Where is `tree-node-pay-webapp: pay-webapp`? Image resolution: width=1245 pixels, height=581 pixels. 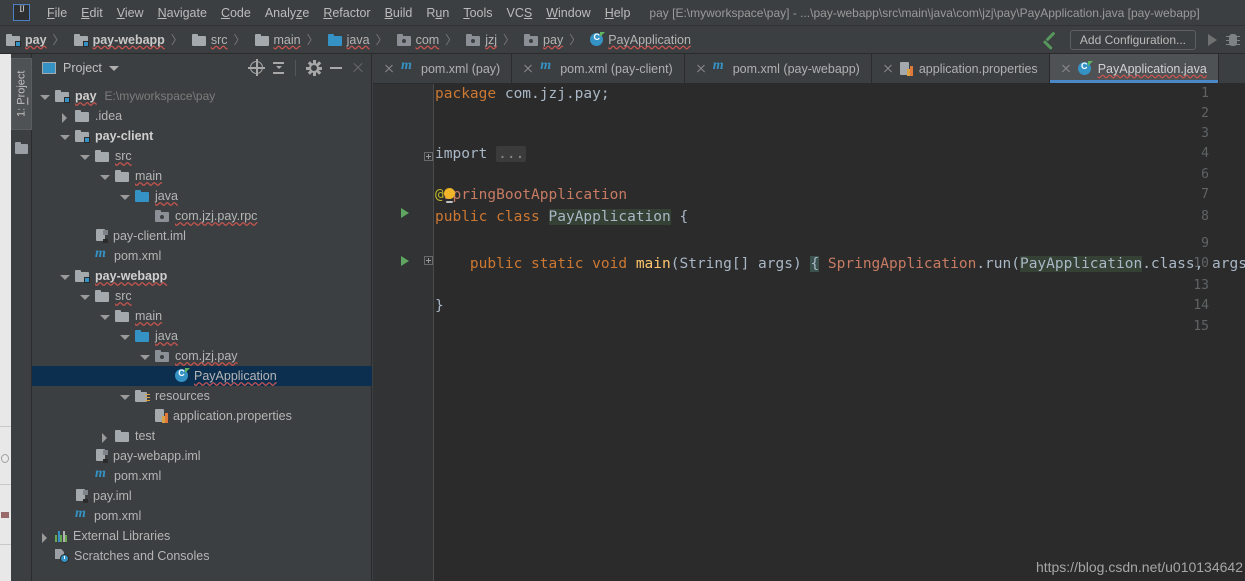
tree-node-pay-webapp: pay-webapp is located at coordinates (202, 276).